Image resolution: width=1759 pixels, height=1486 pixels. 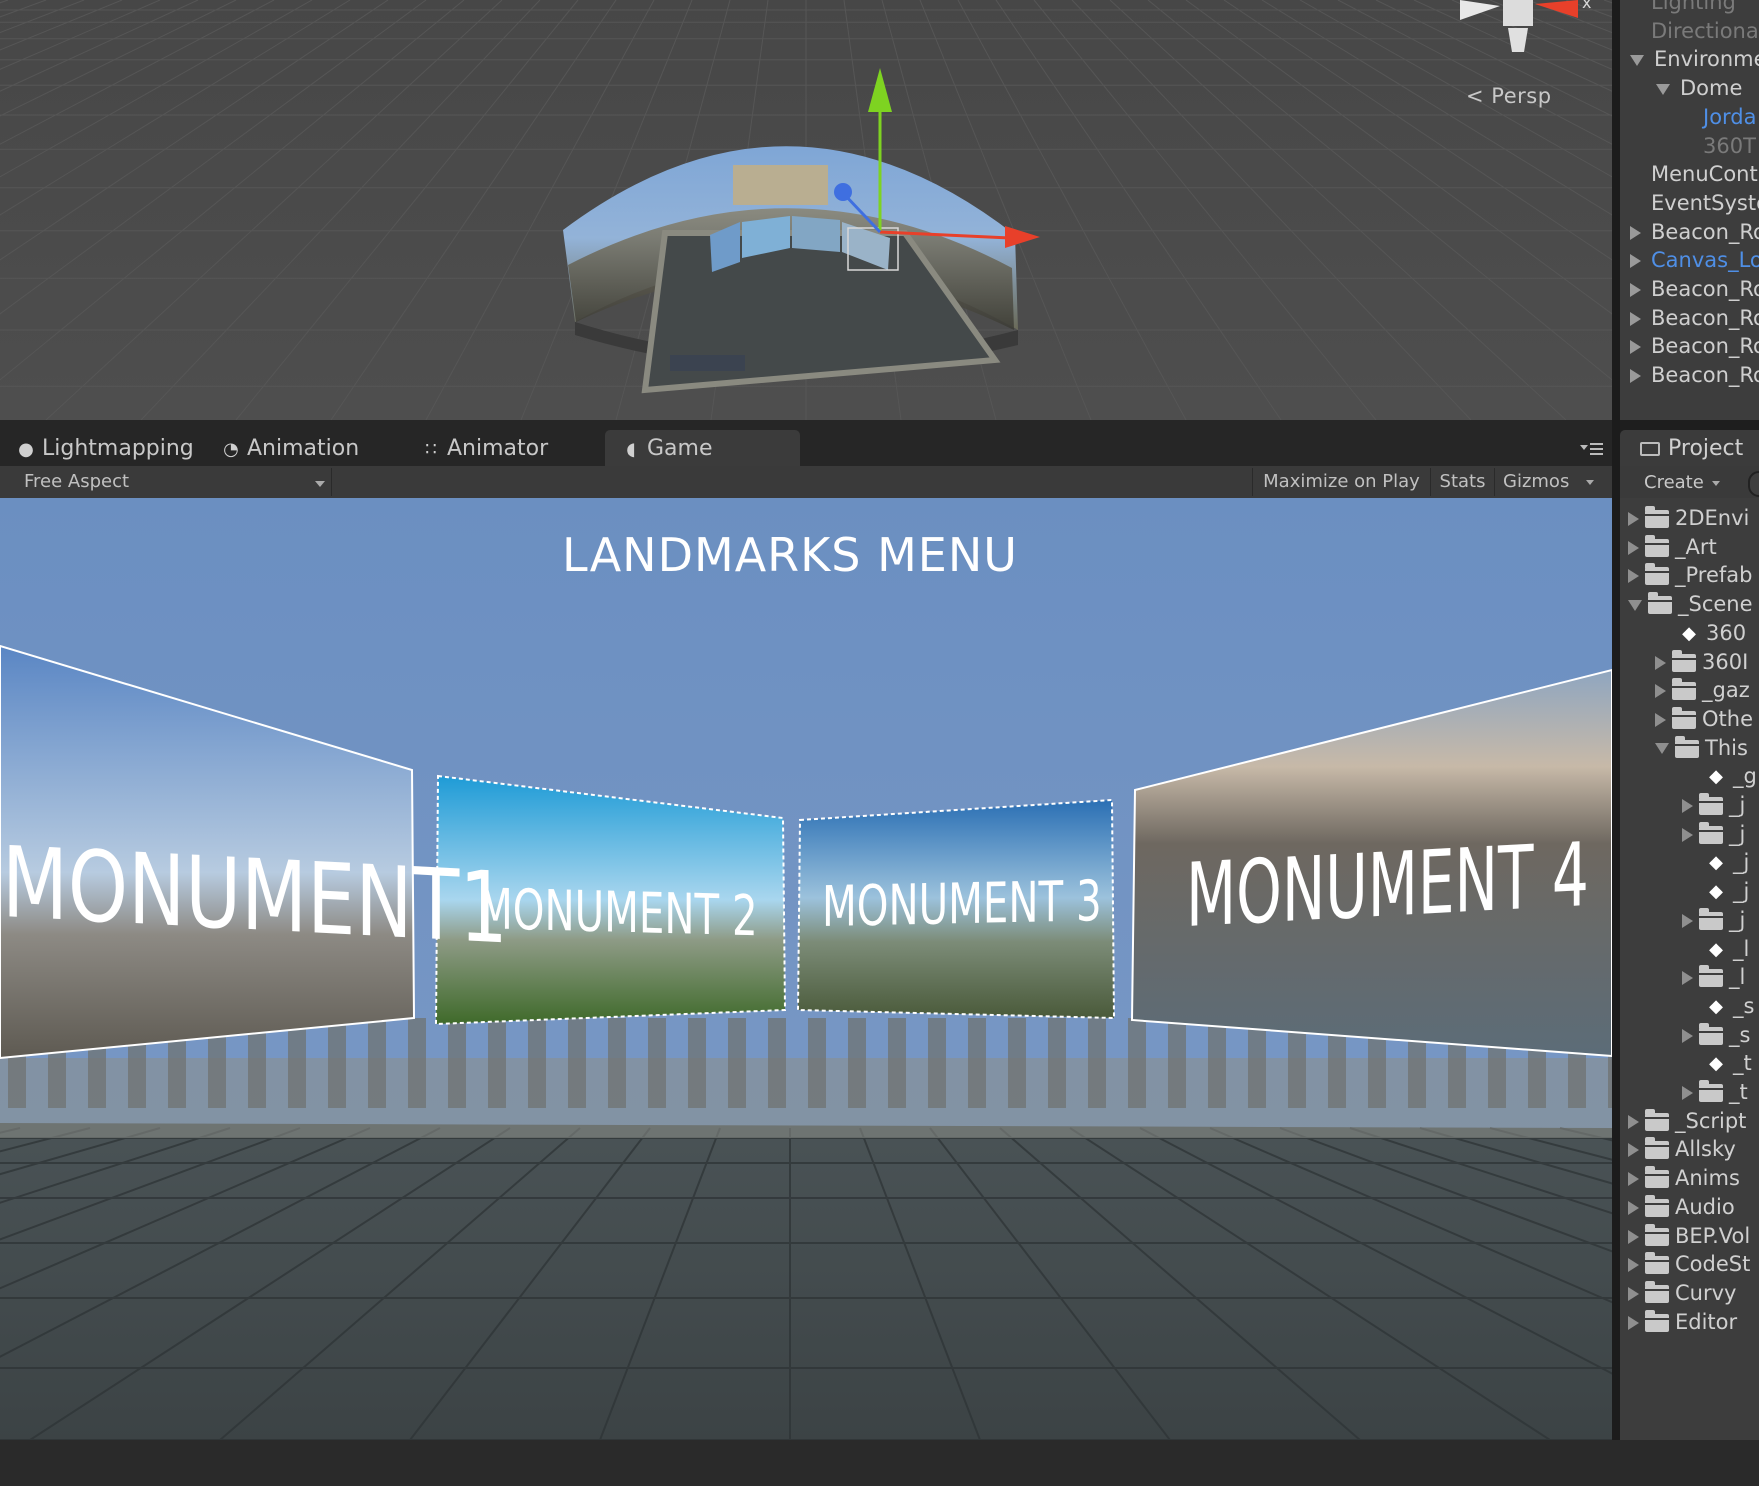 I want to click on project-folder-item: Othe, so click(x=1704, y=719).